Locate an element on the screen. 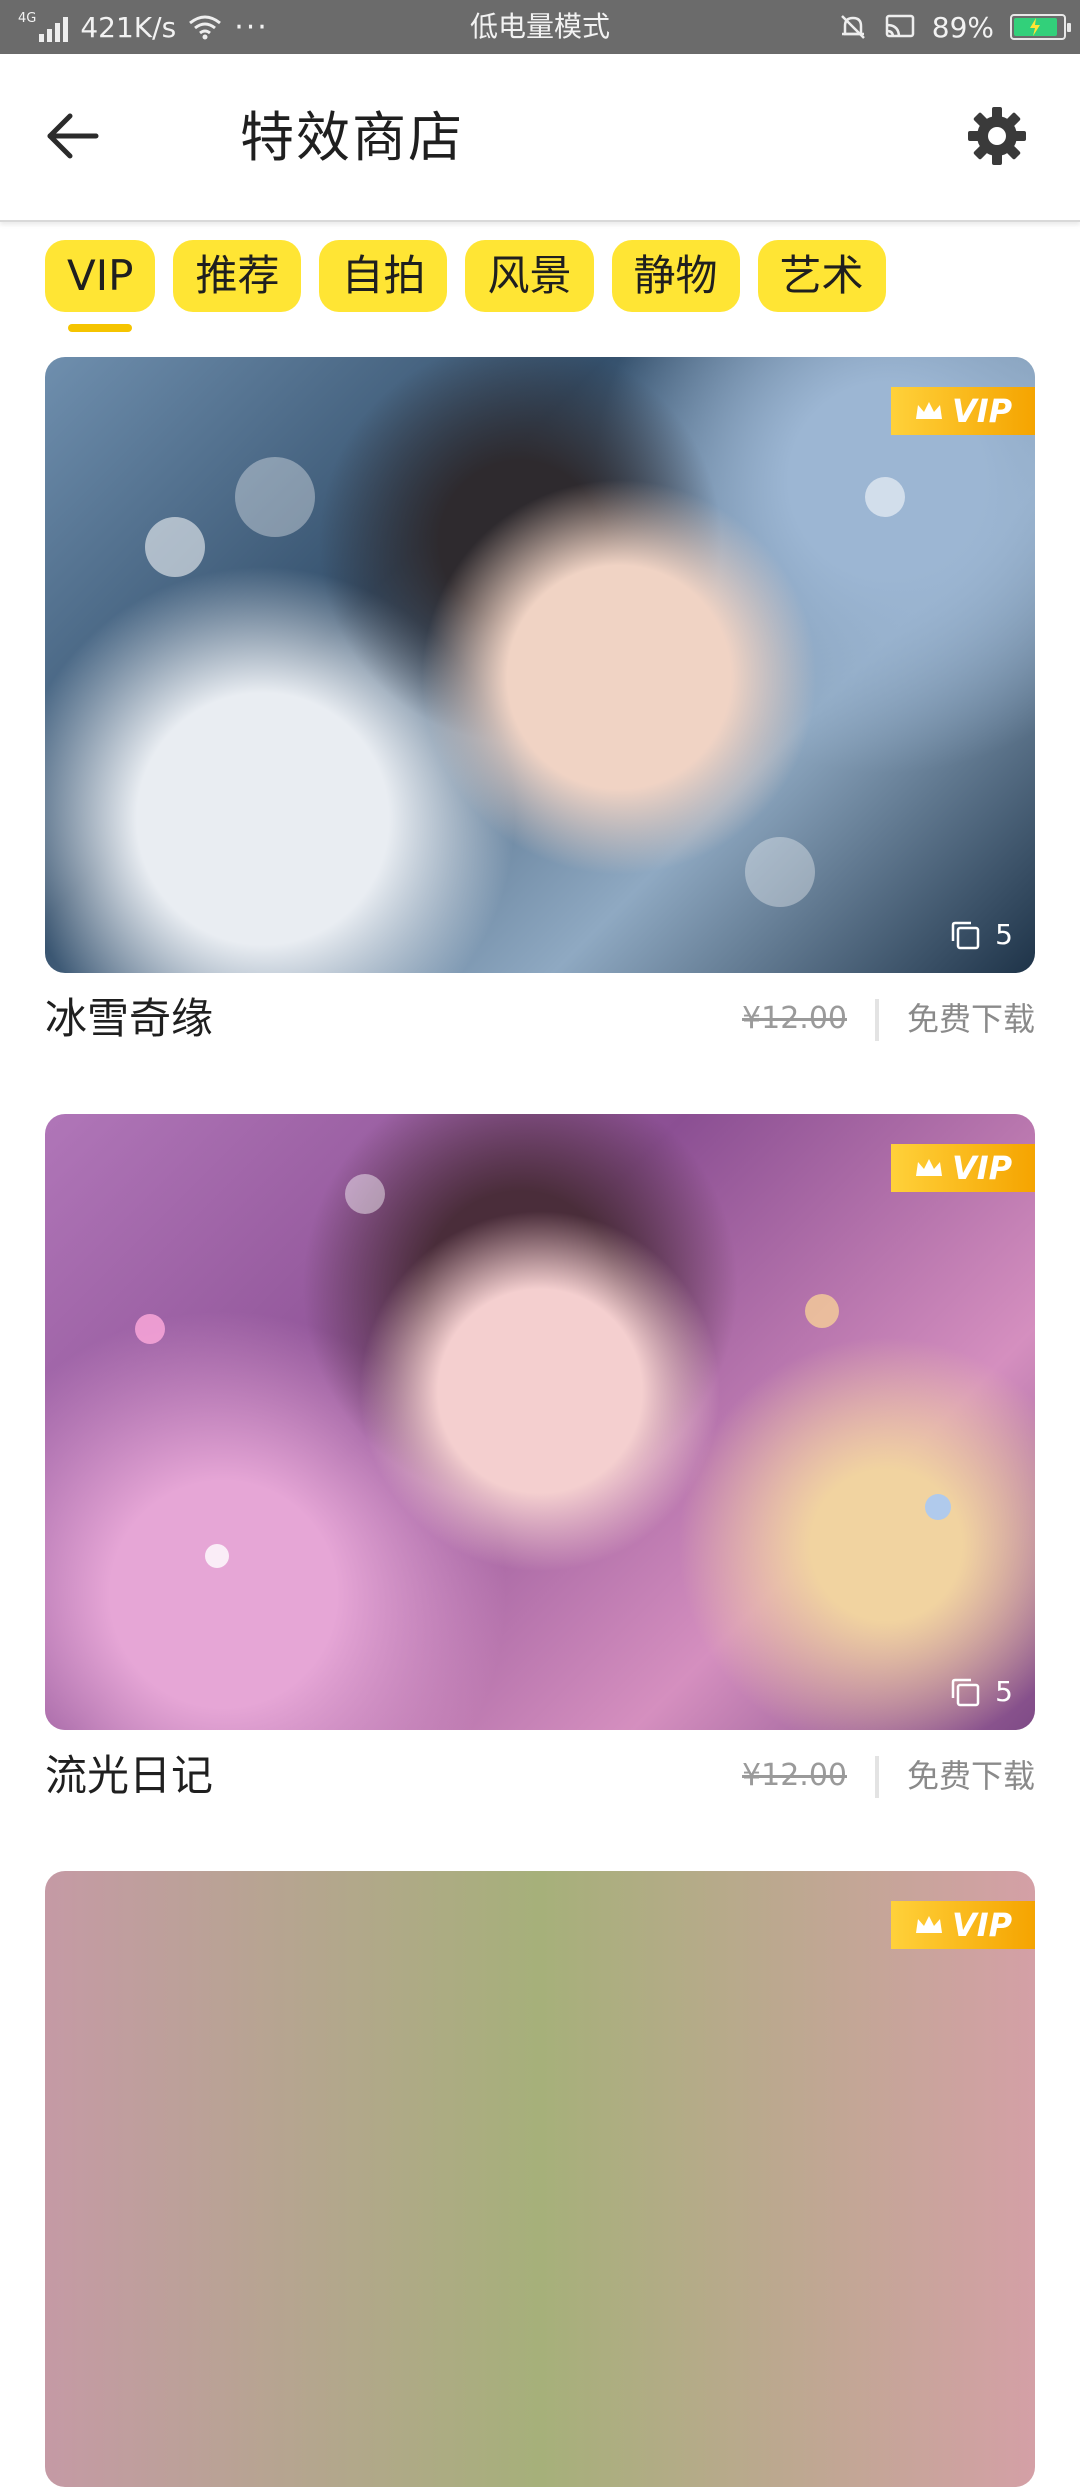 The width and height of the screenshot is (1080, 2487). tab-scenery: 风景 is located at coordinates (529, 276).